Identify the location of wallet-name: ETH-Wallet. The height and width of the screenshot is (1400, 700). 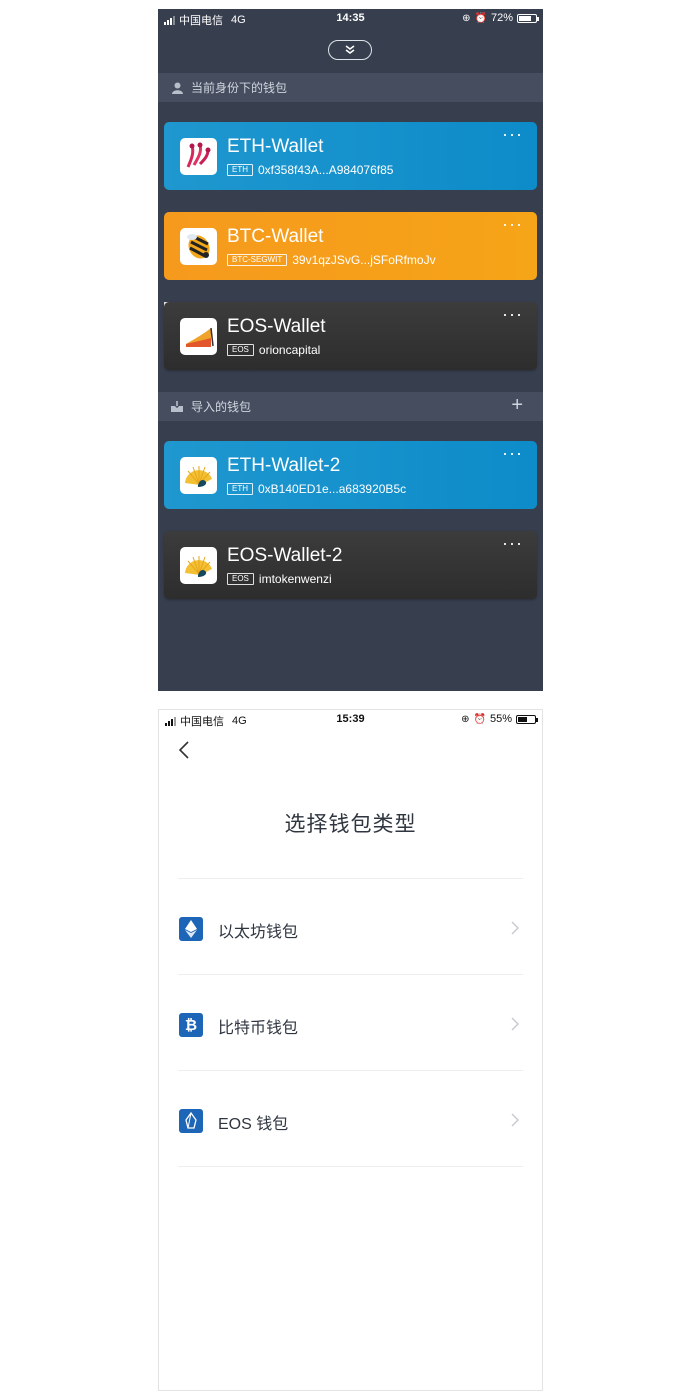
(275, 146).